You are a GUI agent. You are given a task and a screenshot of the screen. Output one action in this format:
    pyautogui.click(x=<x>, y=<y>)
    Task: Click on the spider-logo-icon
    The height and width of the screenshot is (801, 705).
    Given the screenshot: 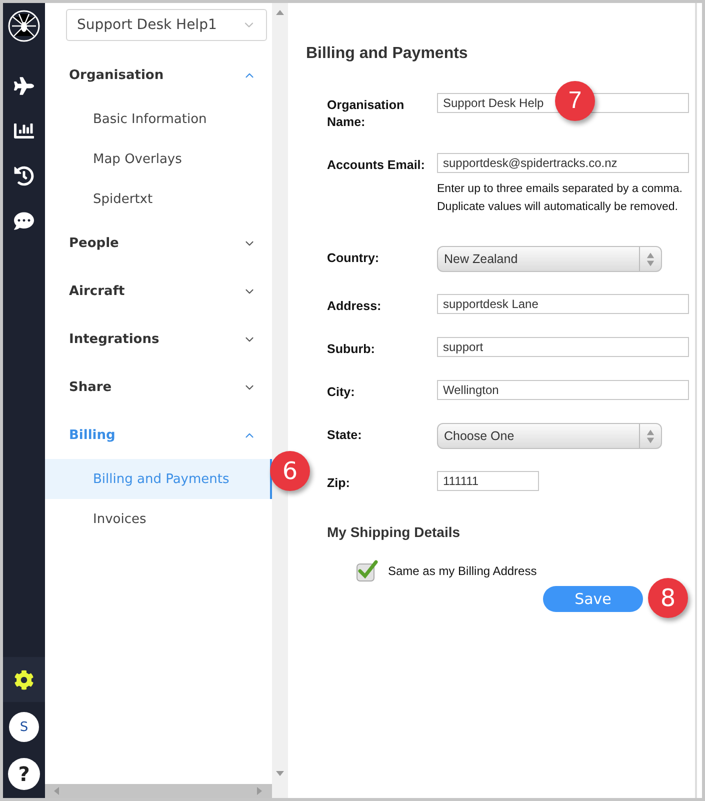 What is the action you would take?
    pyautogui.click(x=24, y=26)
    